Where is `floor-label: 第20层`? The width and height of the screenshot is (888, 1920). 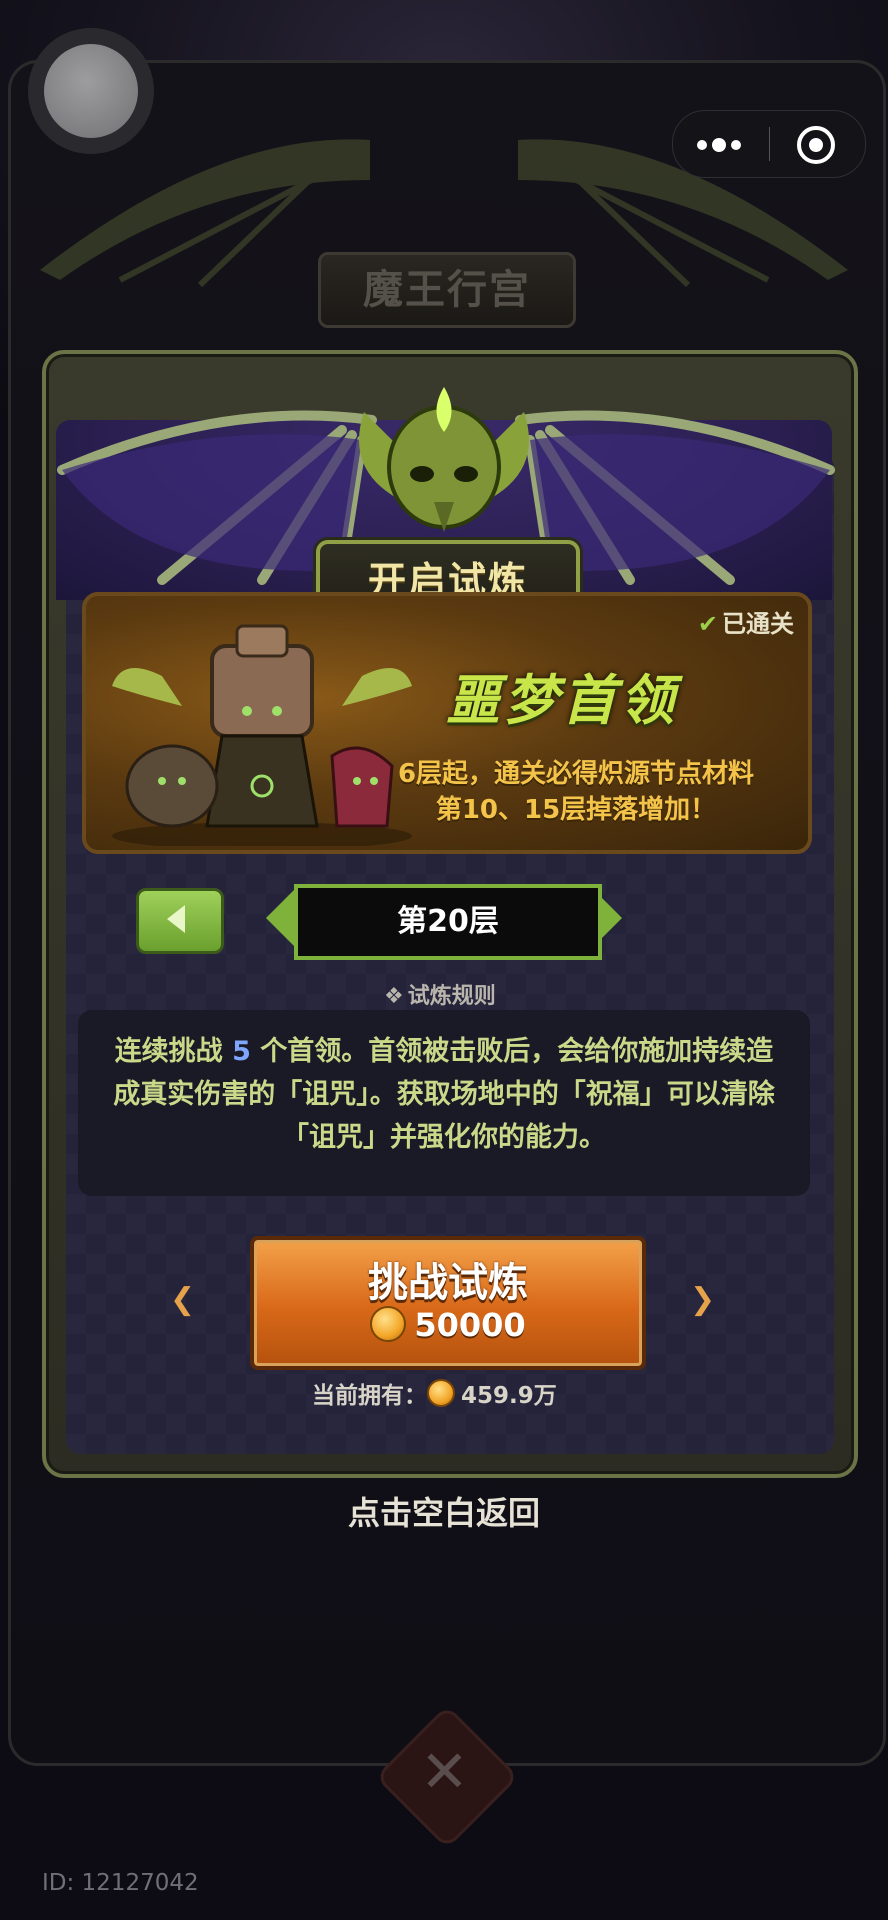 floor-label: 第20层 is located at coordinates (448, 921).